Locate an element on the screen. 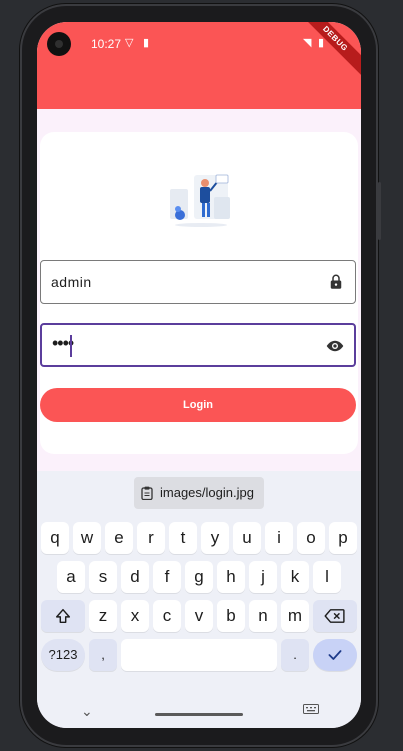  username-value: admin is located at coordinates (71, 282).